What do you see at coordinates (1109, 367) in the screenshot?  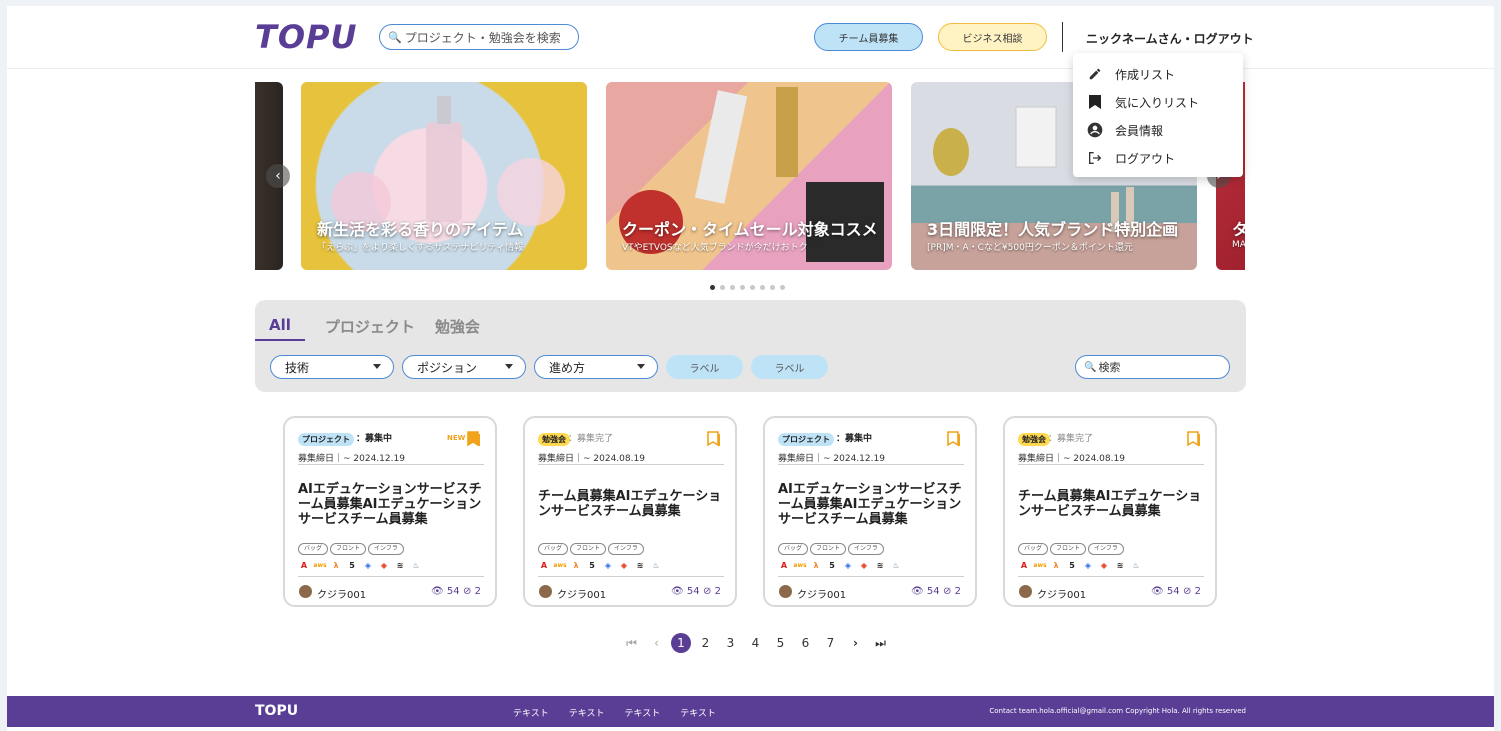 I see `filter-search-placeholder: 検索` at bounding box center [1109, 367].